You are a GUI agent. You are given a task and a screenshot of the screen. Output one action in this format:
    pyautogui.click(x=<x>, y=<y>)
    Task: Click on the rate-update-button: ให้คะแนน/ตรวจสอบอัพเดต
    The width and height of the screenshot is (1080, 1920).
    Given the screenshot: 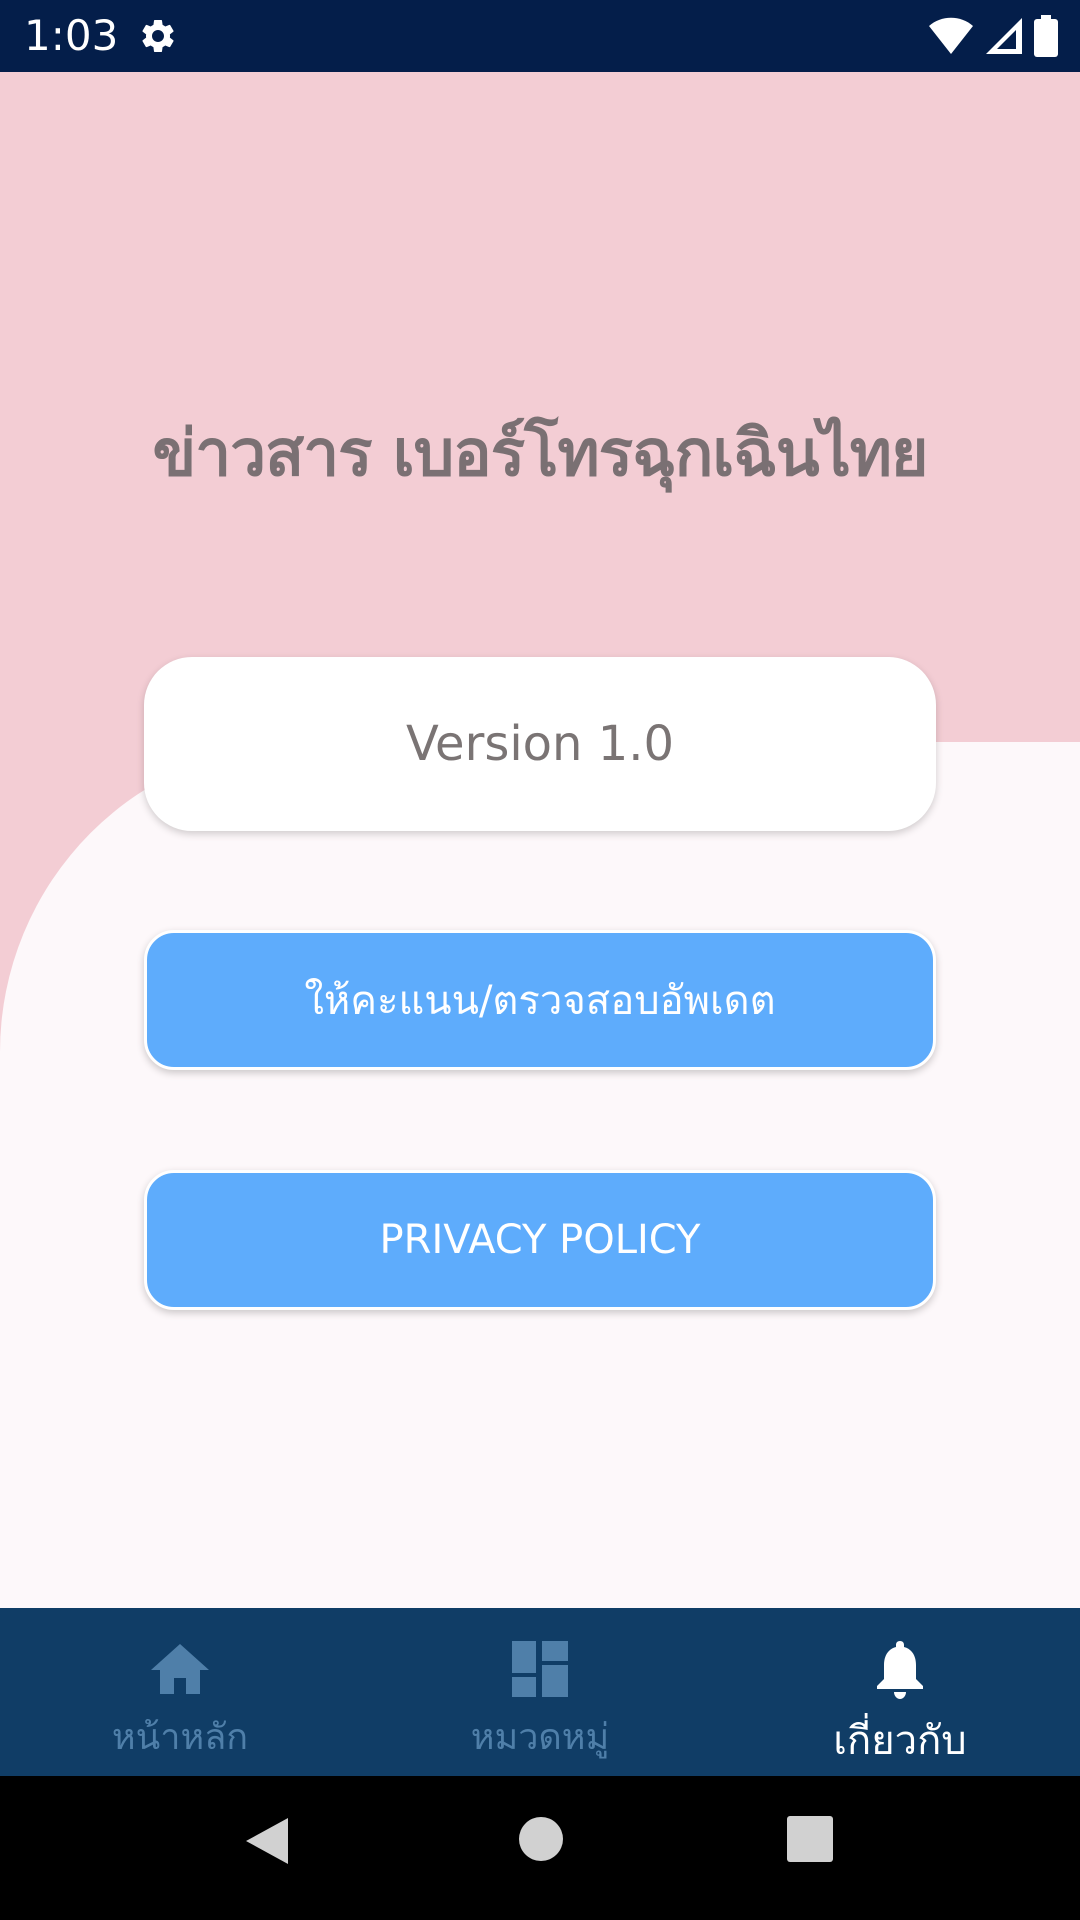 What is the action you would take?
    pyautogui.click(x=540, y=1000)
    